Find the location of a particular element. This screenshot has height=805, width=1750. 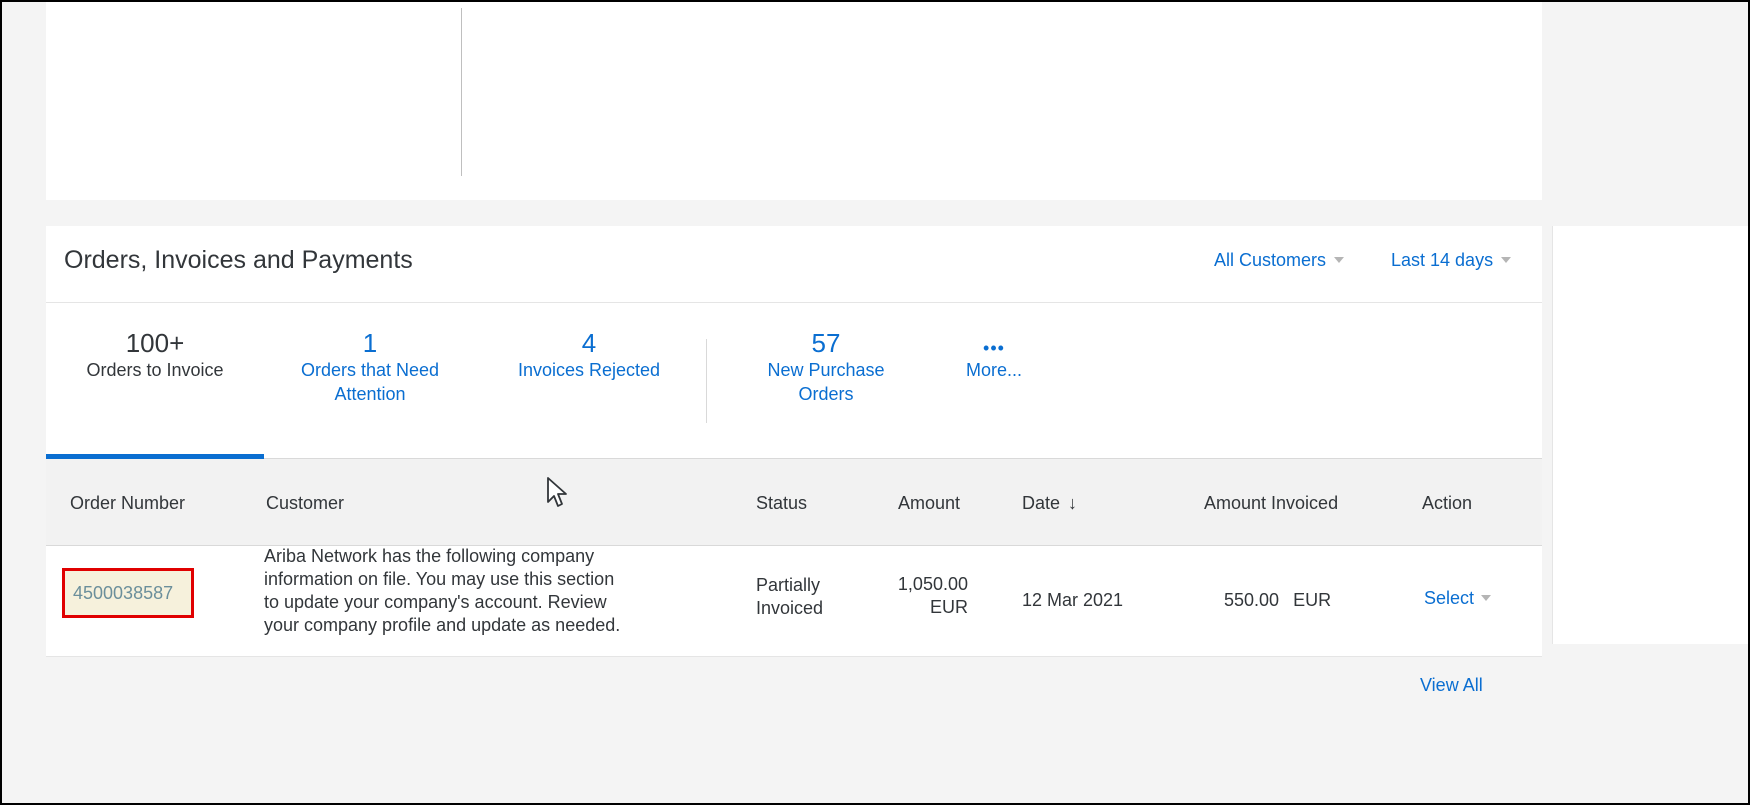

period-filter-label: Last 14 days is located at coordinates (1442, 260).